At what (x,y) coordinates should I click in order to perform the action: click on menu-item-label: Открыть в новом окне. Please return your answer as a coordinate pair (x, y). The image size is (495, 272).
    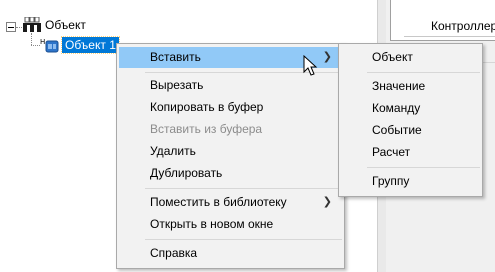
    Looking at the image, I should click on (212, 224).